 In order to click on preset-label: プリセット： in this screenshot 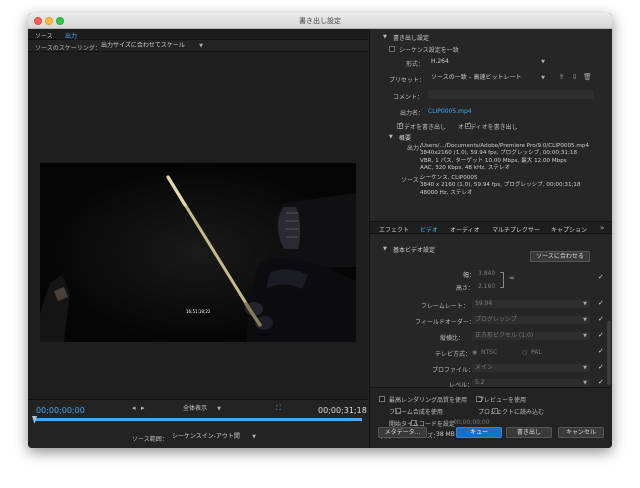, I will do `click(407, 80)`.